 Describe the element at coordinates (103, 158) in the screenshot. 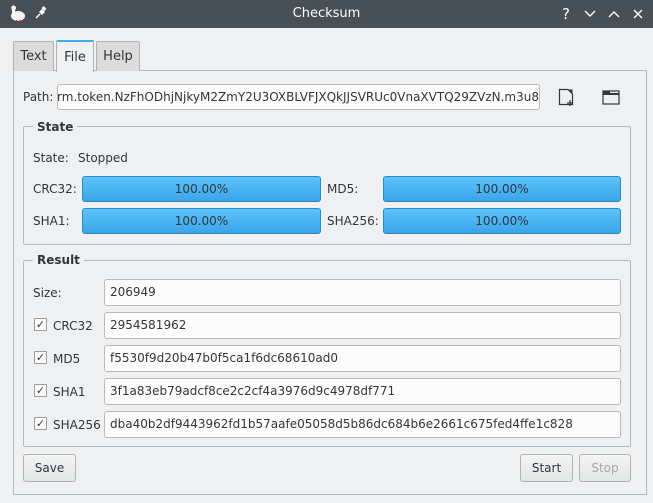

I see `state-value: Stopped` at that location.